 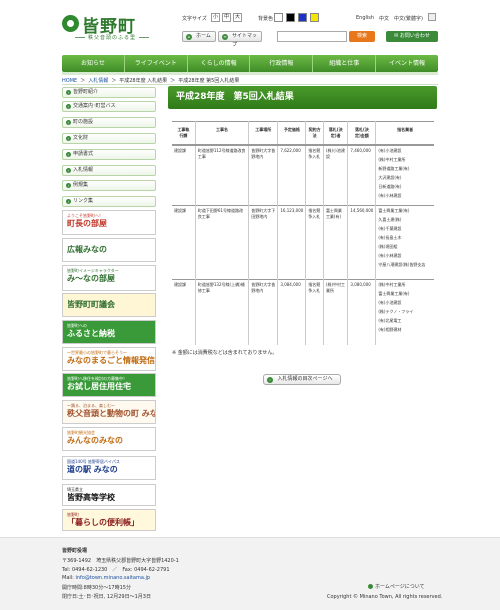 I want to click on nav-organization: 組織と仕事, so click(x=345, y=63).